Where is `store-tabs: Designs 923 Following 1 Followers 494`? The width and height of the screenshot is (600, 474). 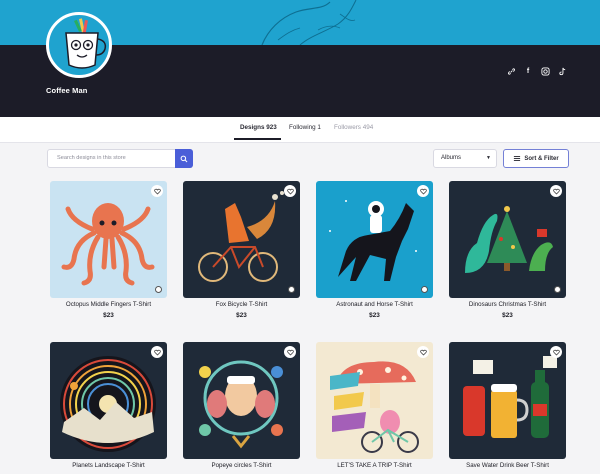 store-tabs: Designs 923 Following 1 Followers 494 is located at coordinates (300, 130).